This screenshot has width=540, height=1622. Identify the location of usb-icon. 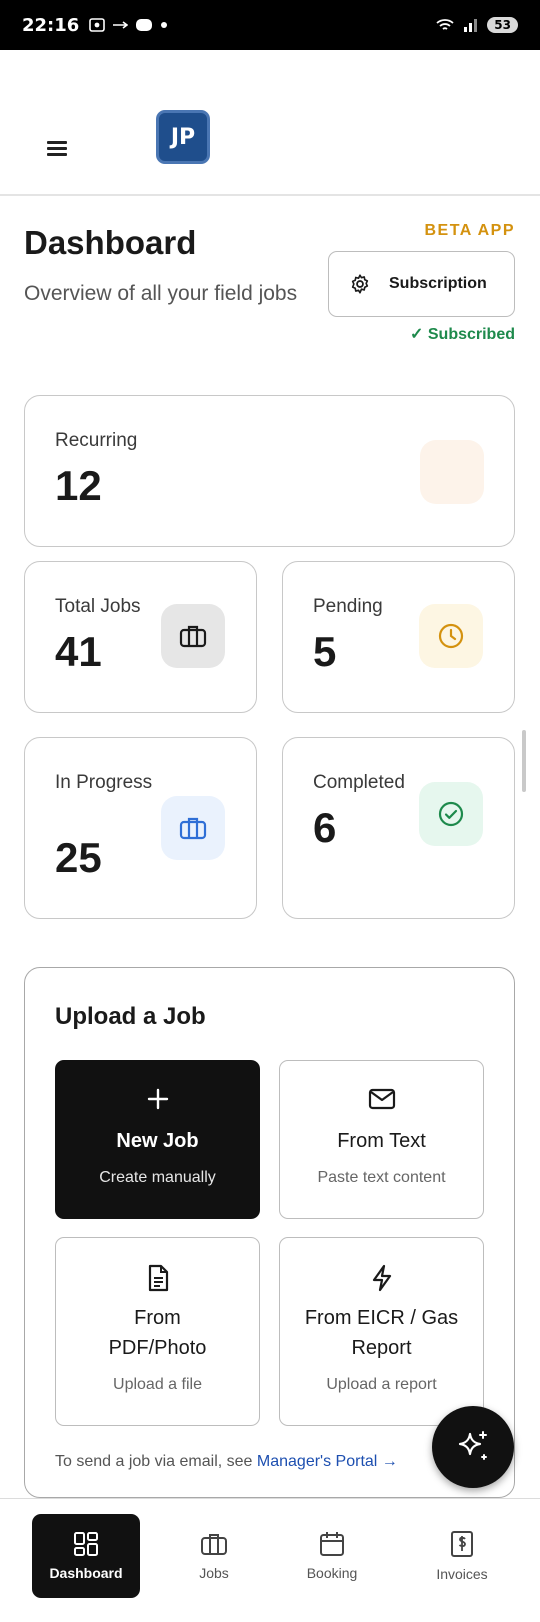
(121, 25).